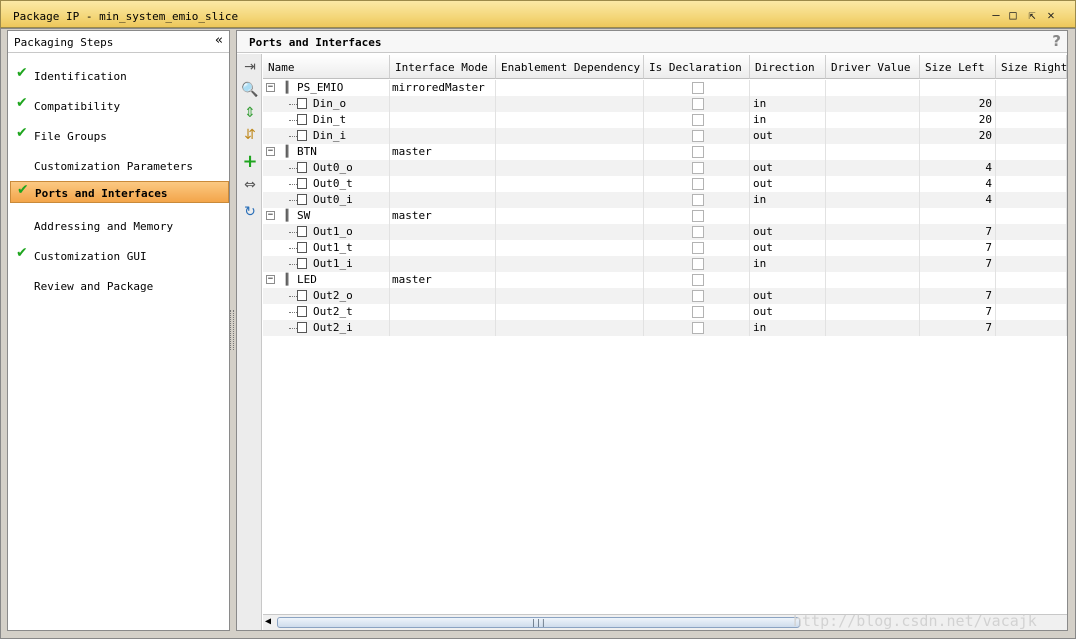  What do you see at coordinates (958, 232) in the screenshot?
I see `size-left-cell: 7` at bounding box center [958, 232].